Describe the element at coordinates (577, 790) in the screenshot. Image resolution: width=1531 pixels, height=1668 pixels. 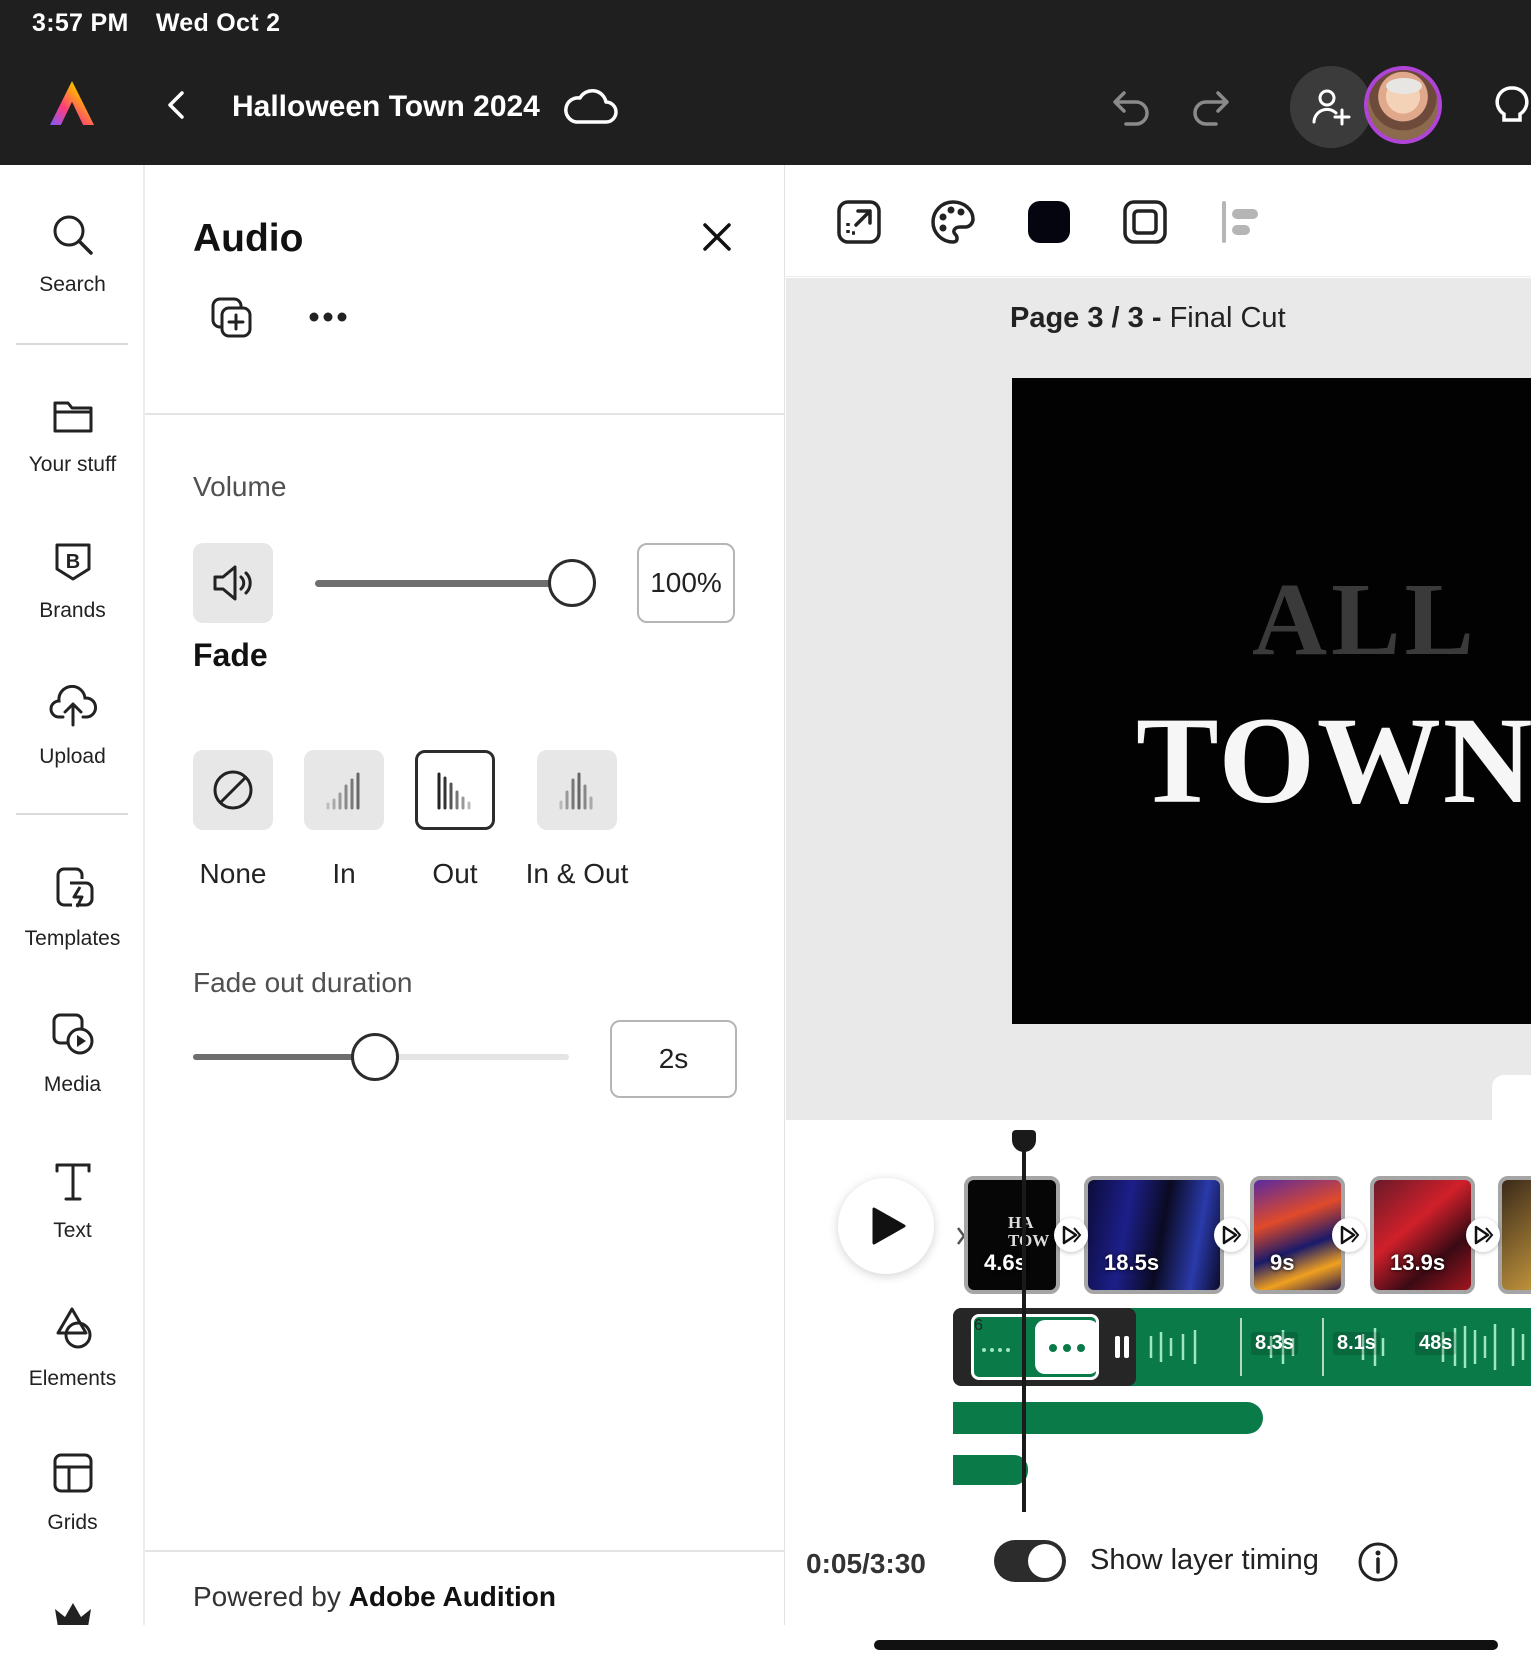
I see `fade-in-out-button` at that location.